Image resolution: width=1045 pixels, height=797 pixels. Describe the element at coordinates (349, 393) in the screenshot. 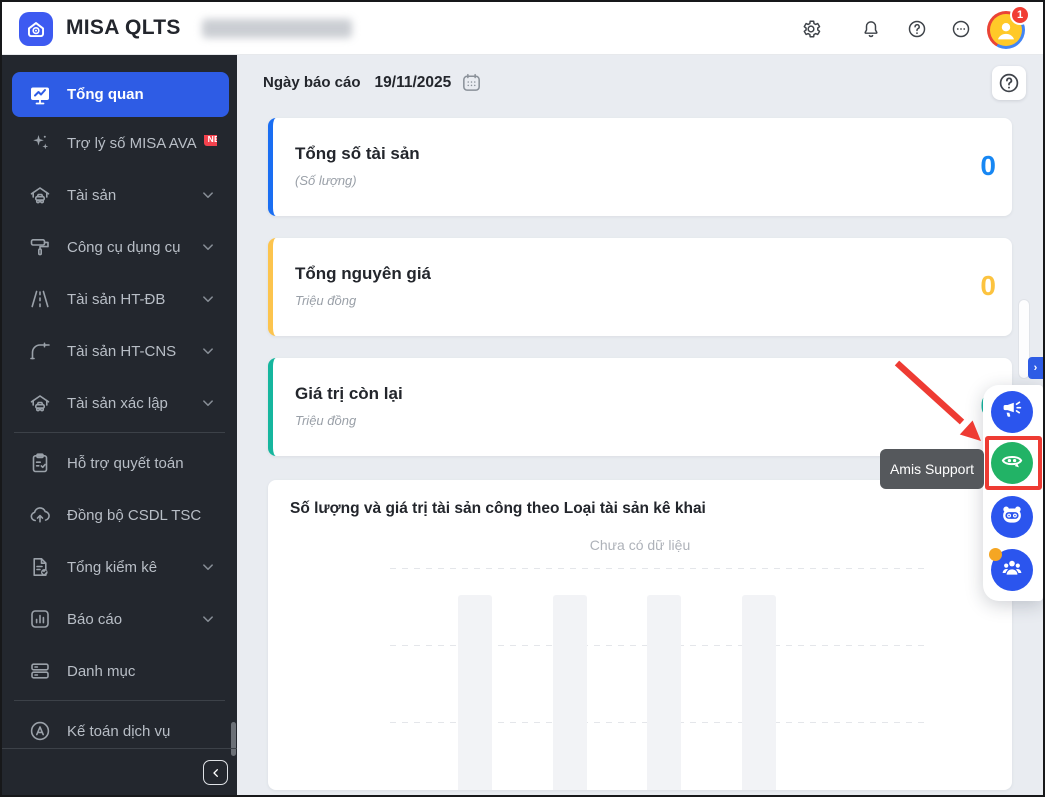

I see `kpi-title: Giá trị còn lại` at that location.